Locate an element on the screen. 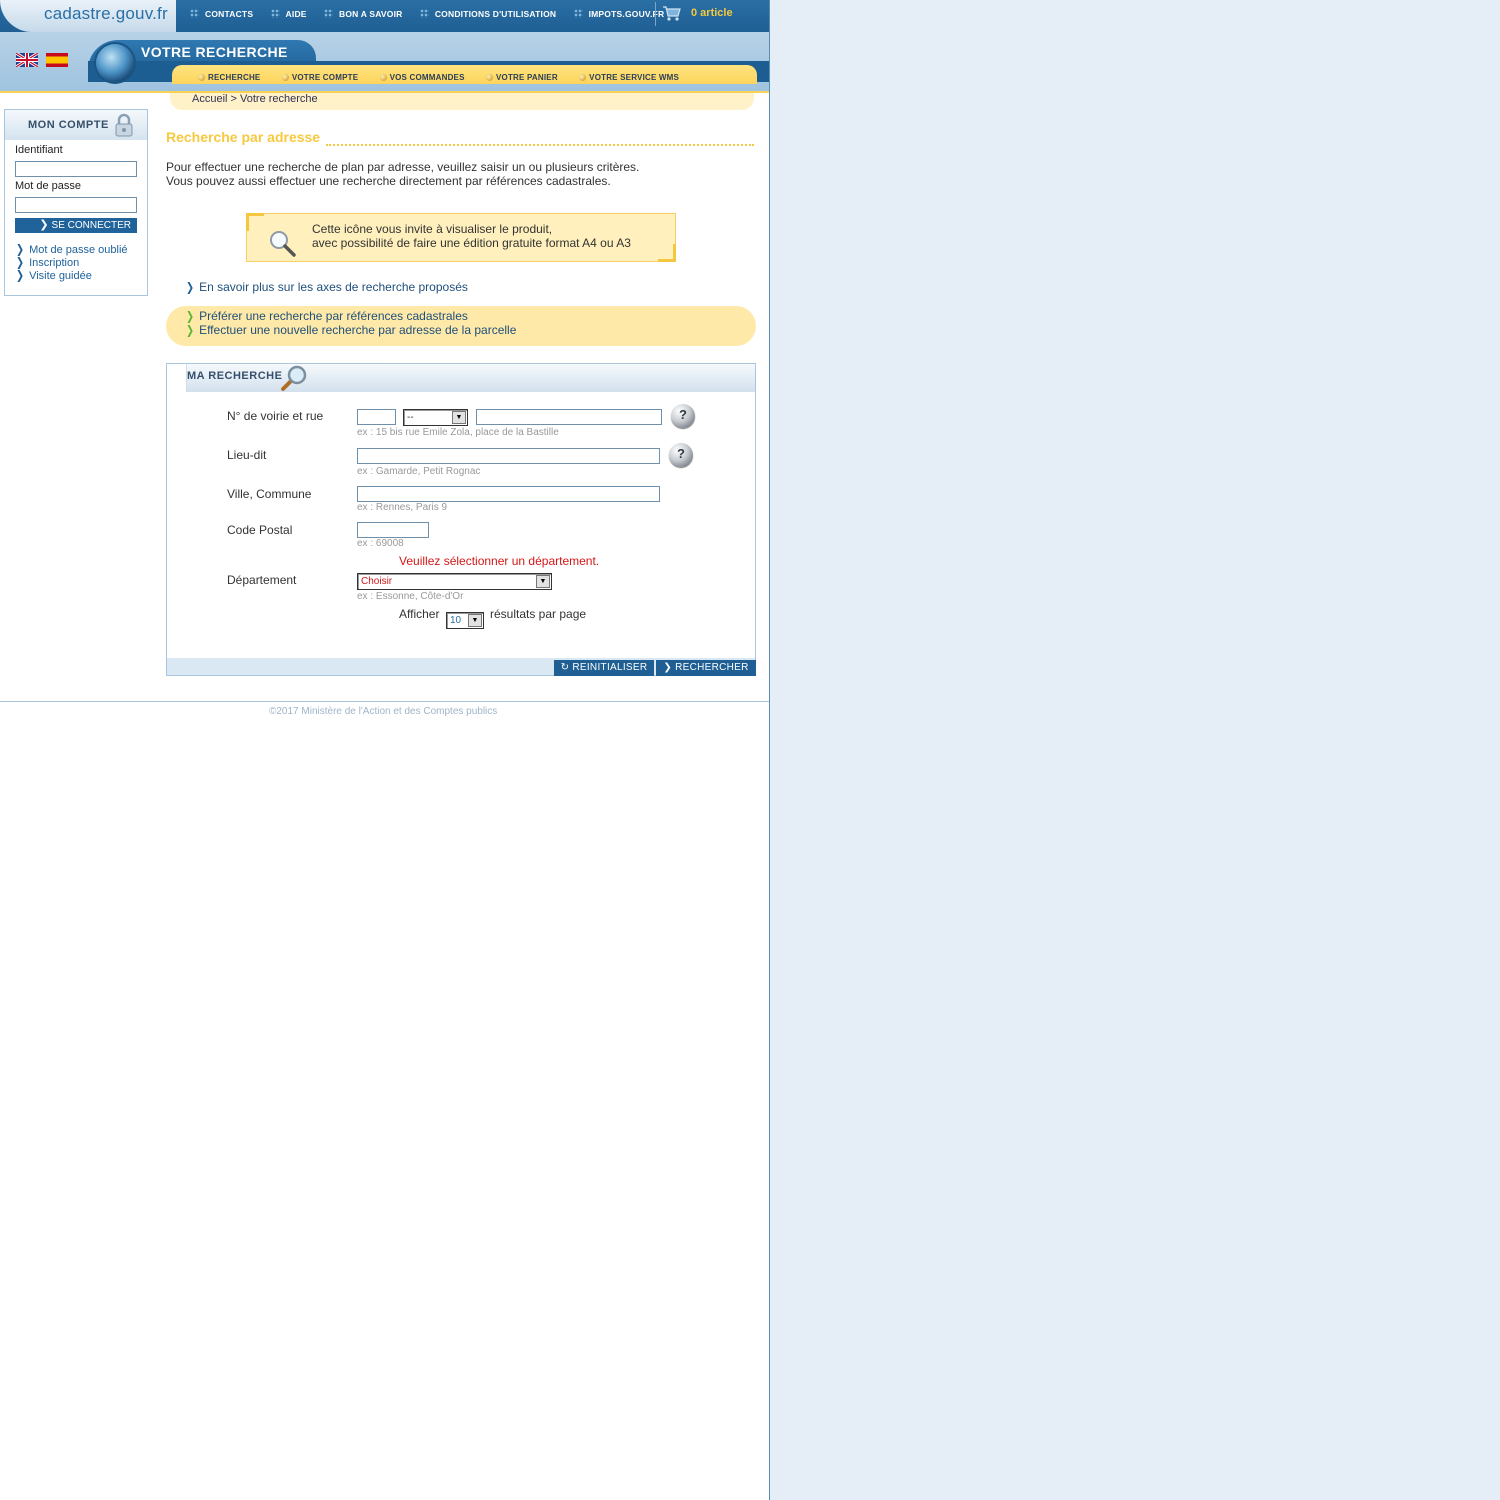  top-nav-label: CONTACTS is located at coordinates (229, 14).